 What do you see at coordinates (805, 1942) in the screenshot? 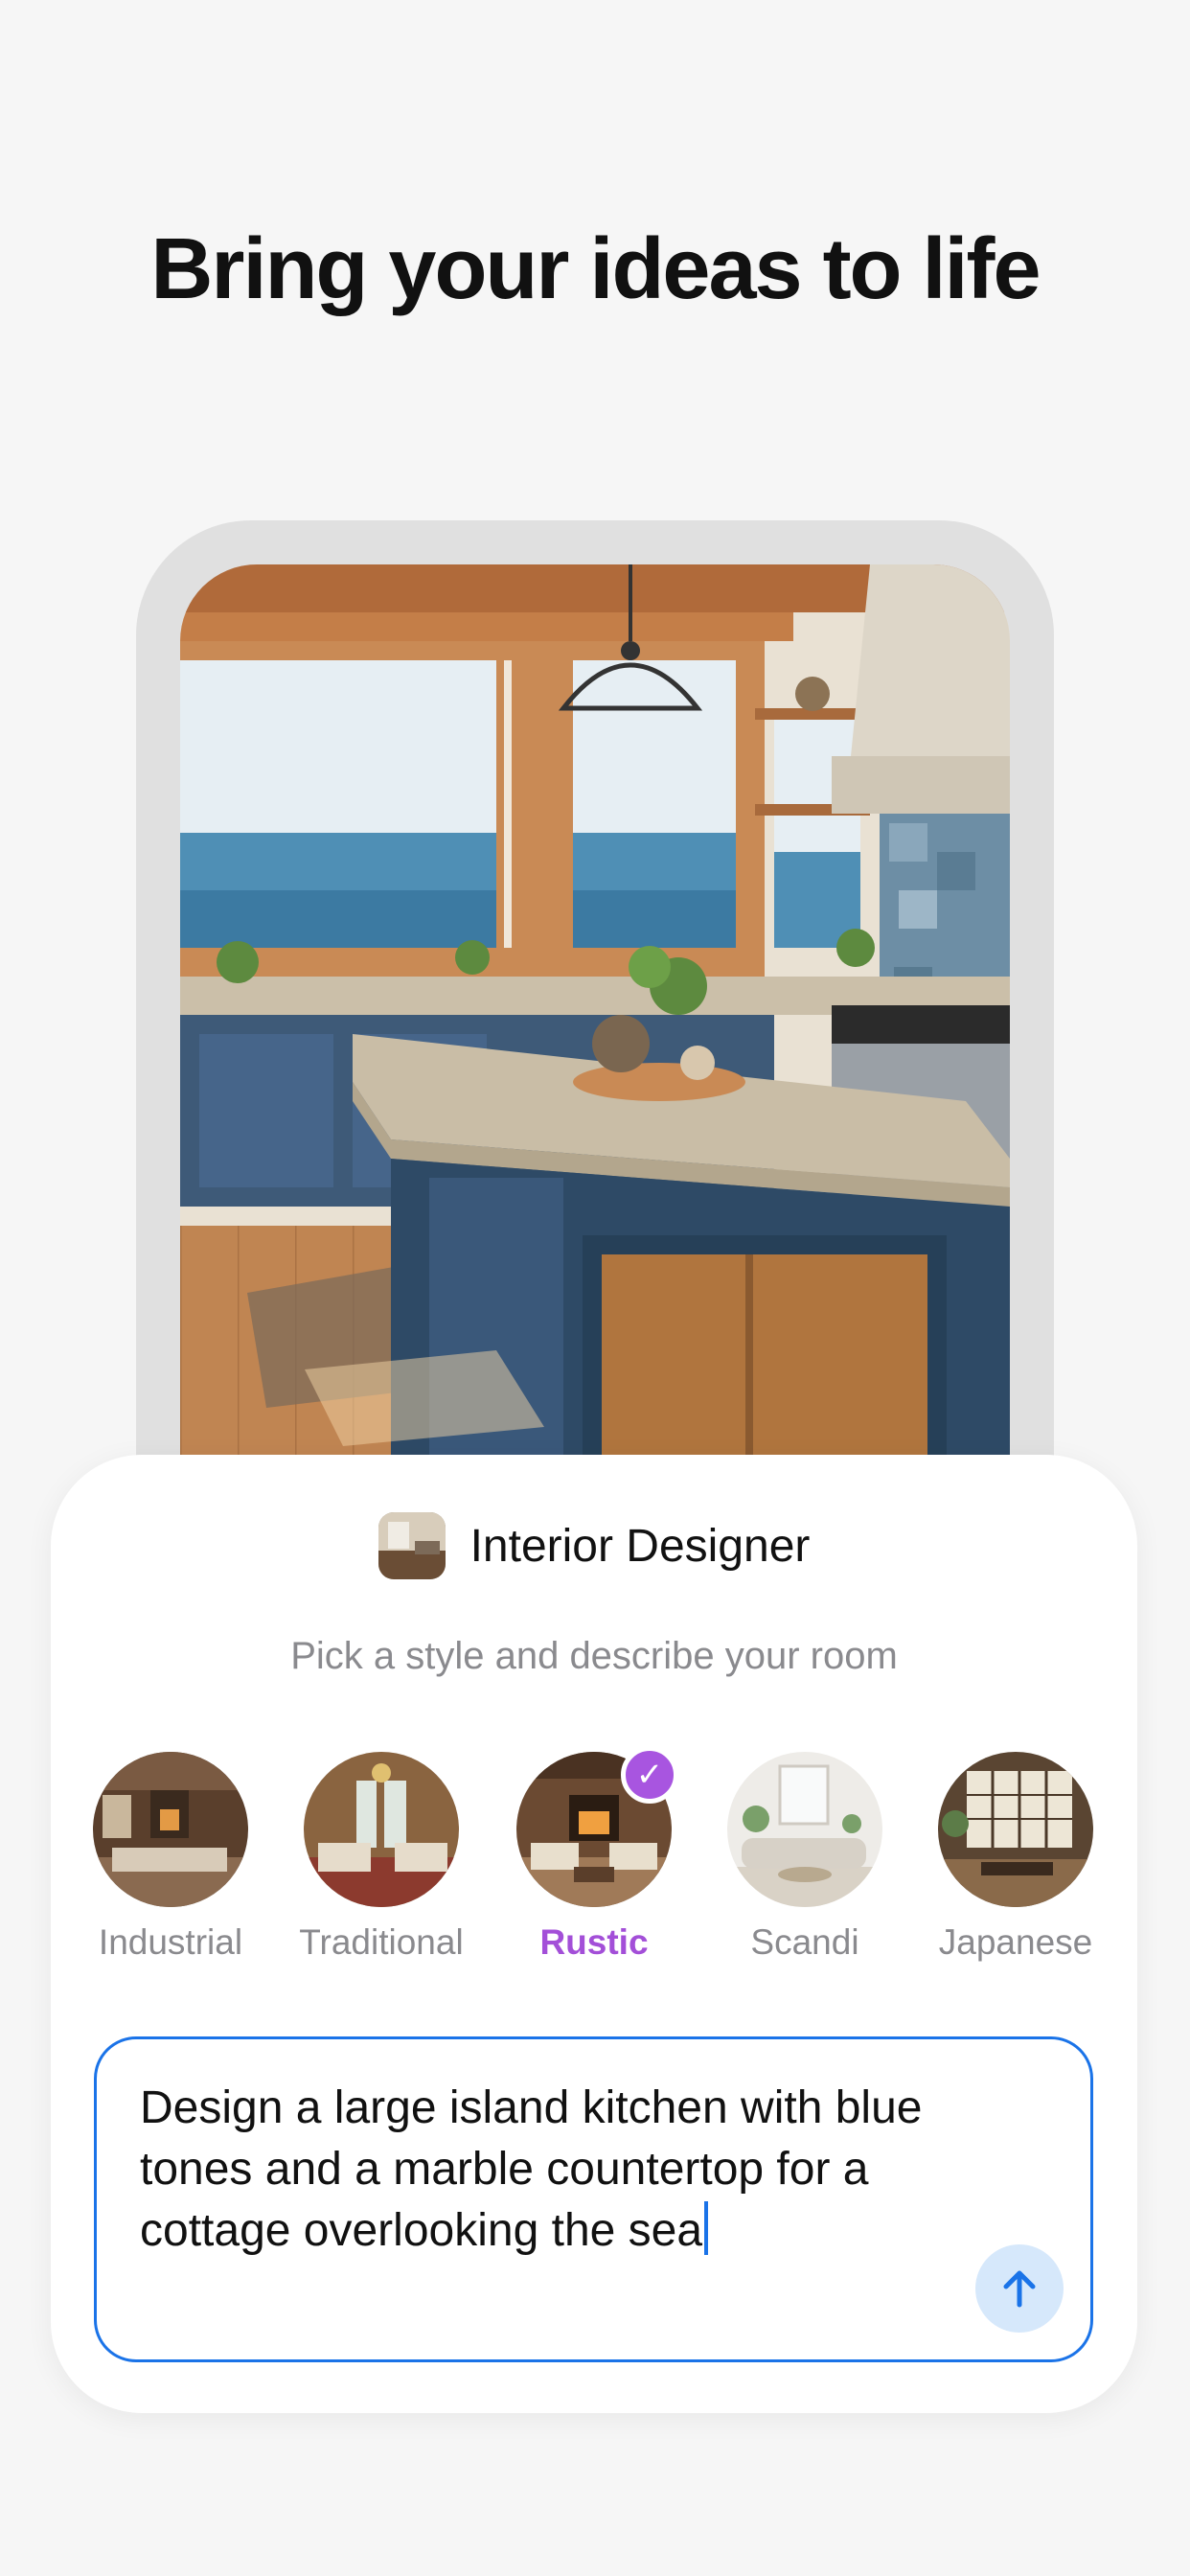
I see `style-label-scandi: Scandi` at bounding box center [805, 1942].